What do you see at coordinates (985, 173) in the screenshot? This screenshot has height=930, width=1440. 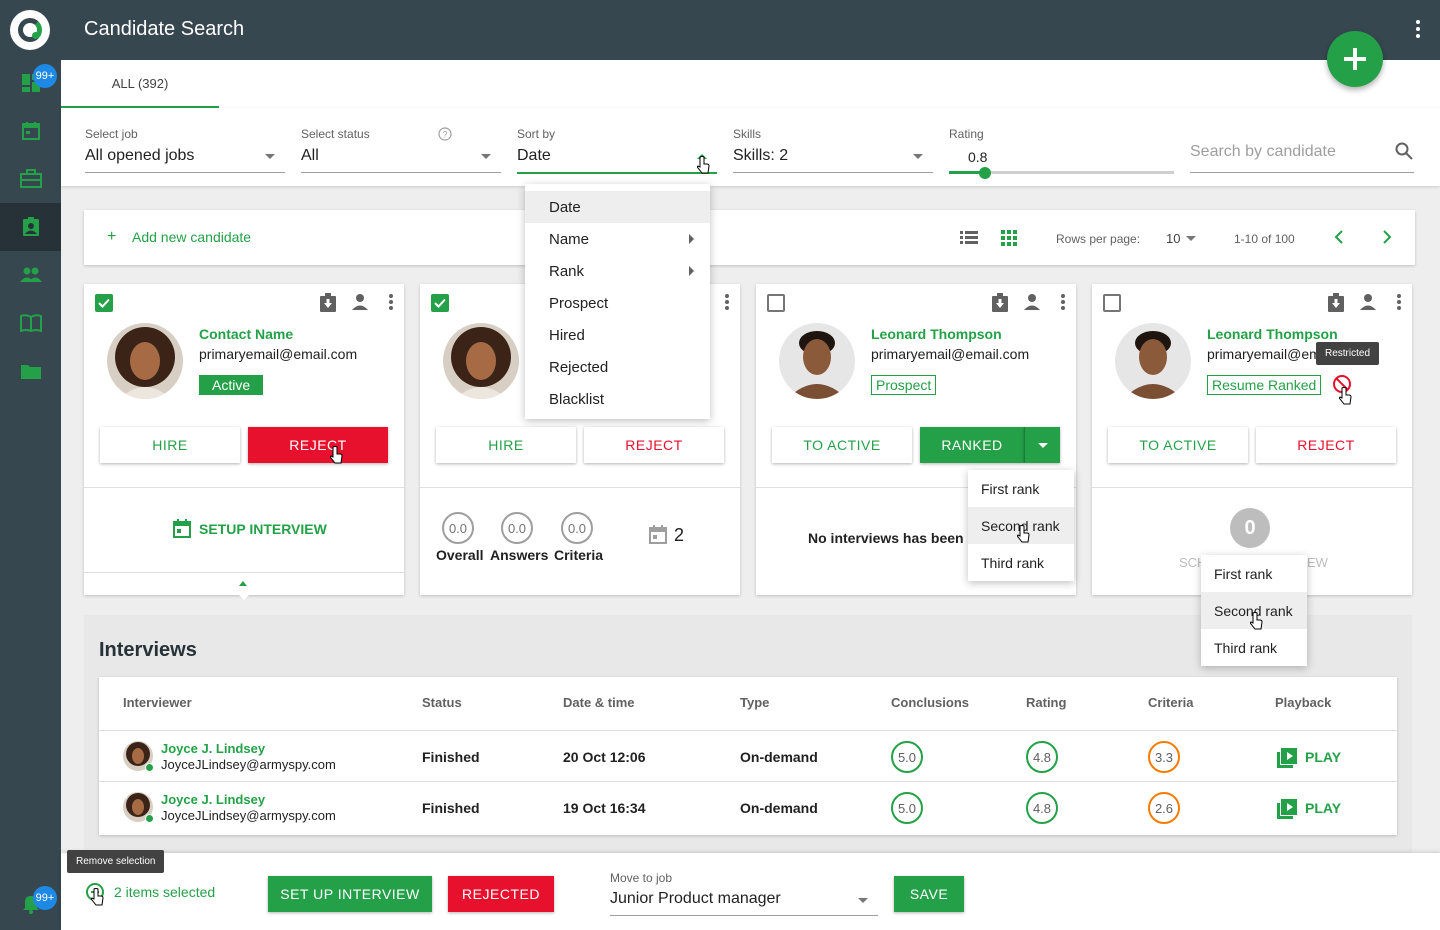 I see `rating-slider-handle` at bounding box center [985, 173].